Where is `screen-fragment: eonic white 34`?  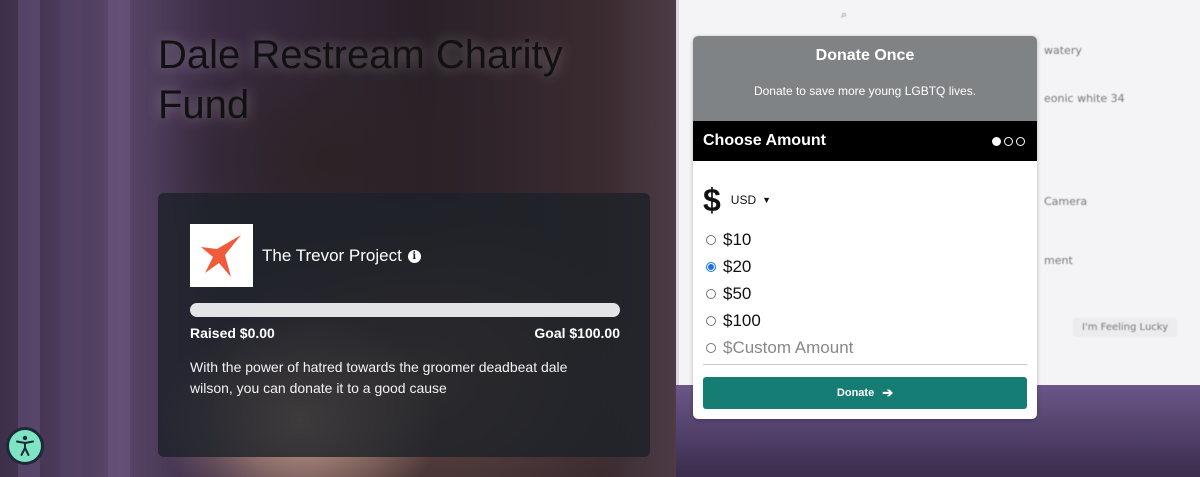
screen-fragment: eonic white 34 is located at coordinates (1084, 98).